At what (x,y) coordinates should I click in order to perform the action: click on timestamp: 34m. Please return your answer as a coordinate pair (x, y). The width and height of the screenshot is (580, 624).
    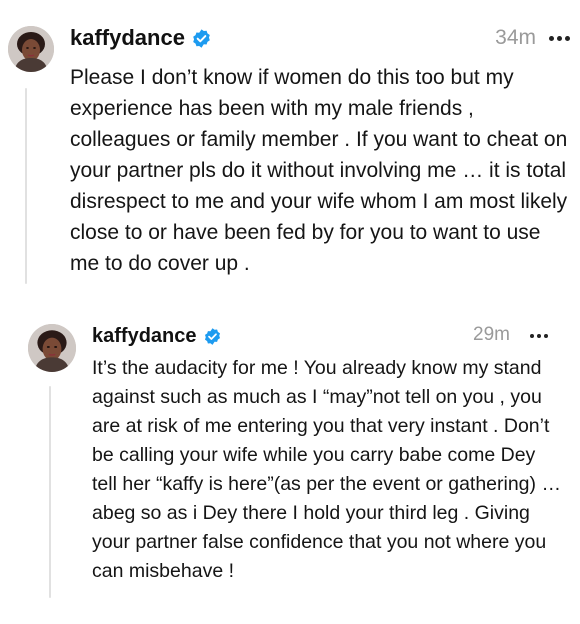
    Looking at the image, I should click on (515, 37).